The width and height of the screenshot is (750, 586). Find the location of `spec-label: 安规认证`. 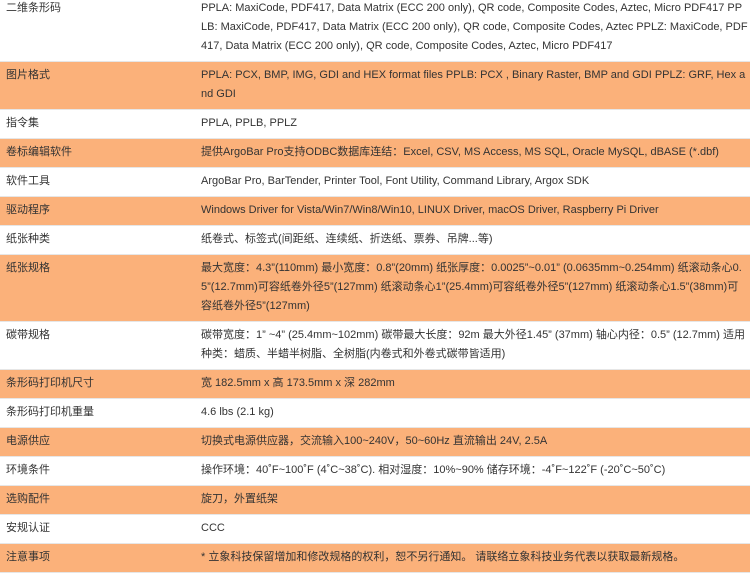

spec-label: 安规认证 is located at coordinates (97, 529).